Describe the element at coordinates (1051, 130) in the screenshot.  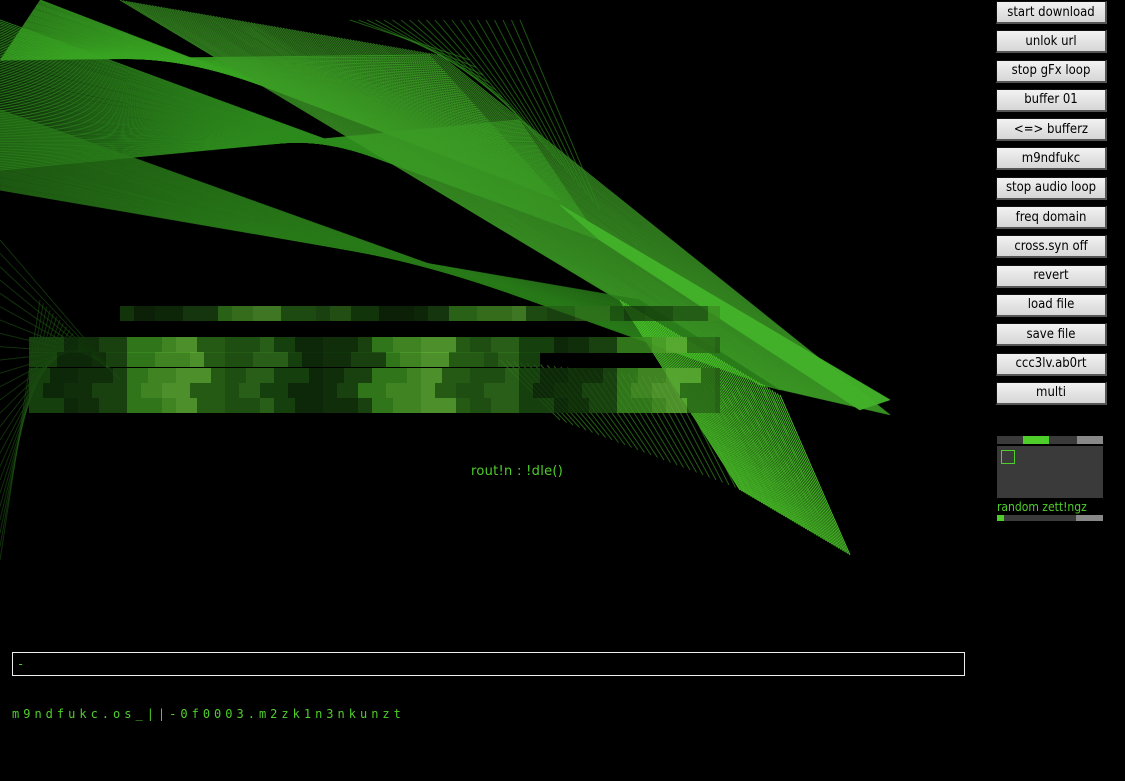
I see `swap-buffers-button: <=> bufferz` at that location.